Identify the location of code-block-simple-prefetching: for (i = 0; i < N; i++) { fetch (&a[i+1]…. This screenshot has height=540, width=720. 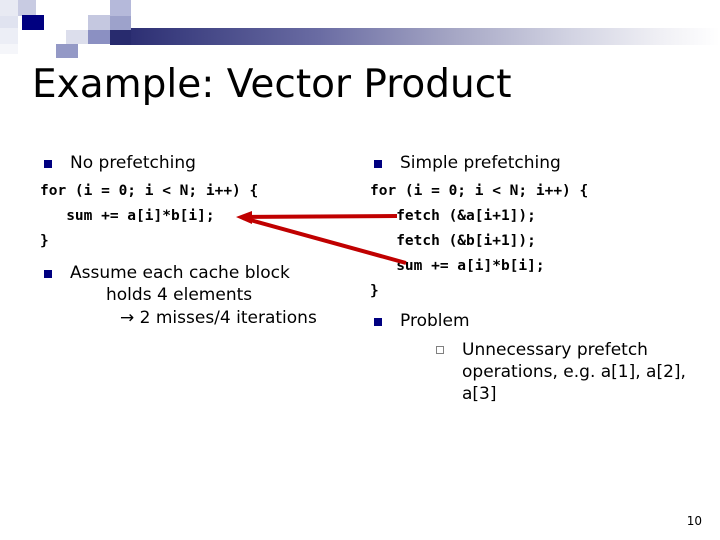
(541, 241).